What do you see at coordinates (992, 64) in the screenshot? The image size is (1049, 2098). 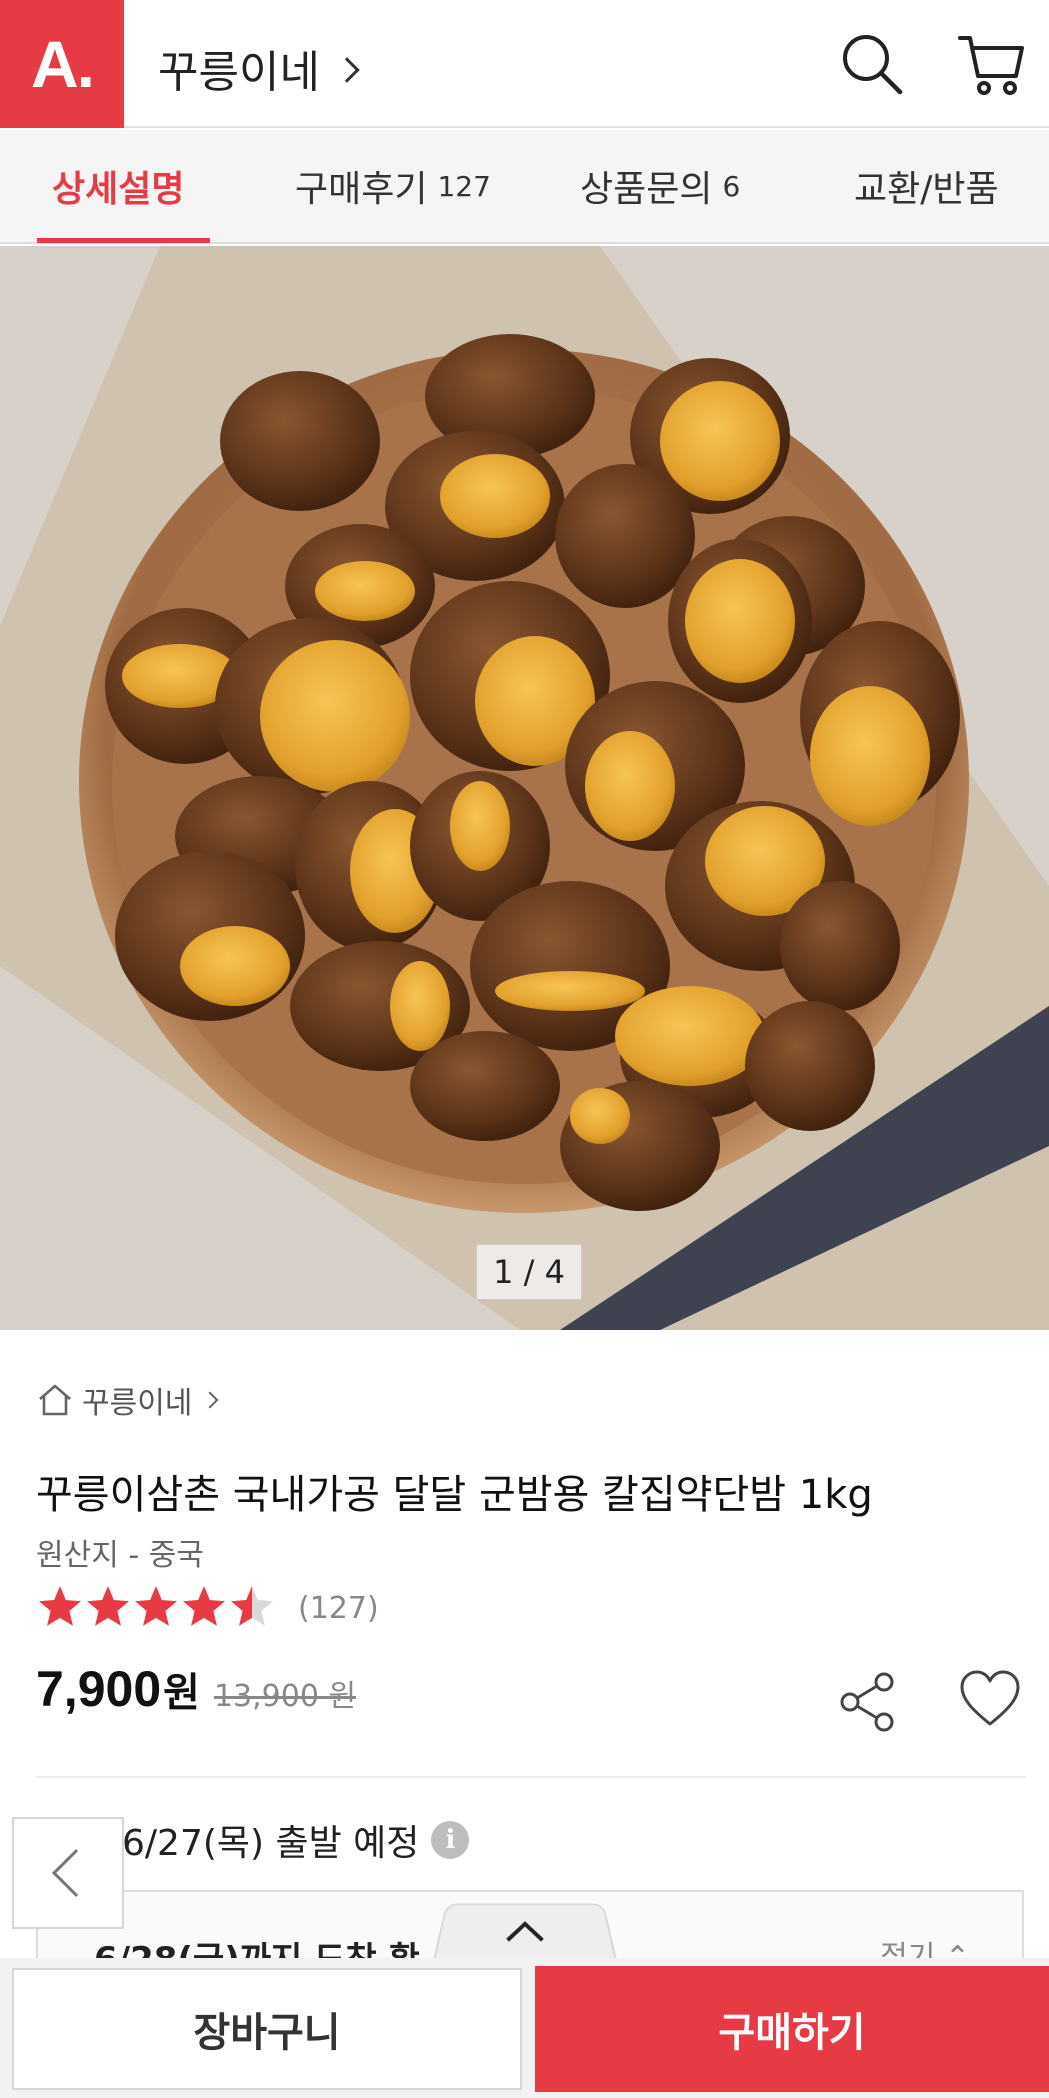 I see `cart-icon` at bounding box center [992, 64].